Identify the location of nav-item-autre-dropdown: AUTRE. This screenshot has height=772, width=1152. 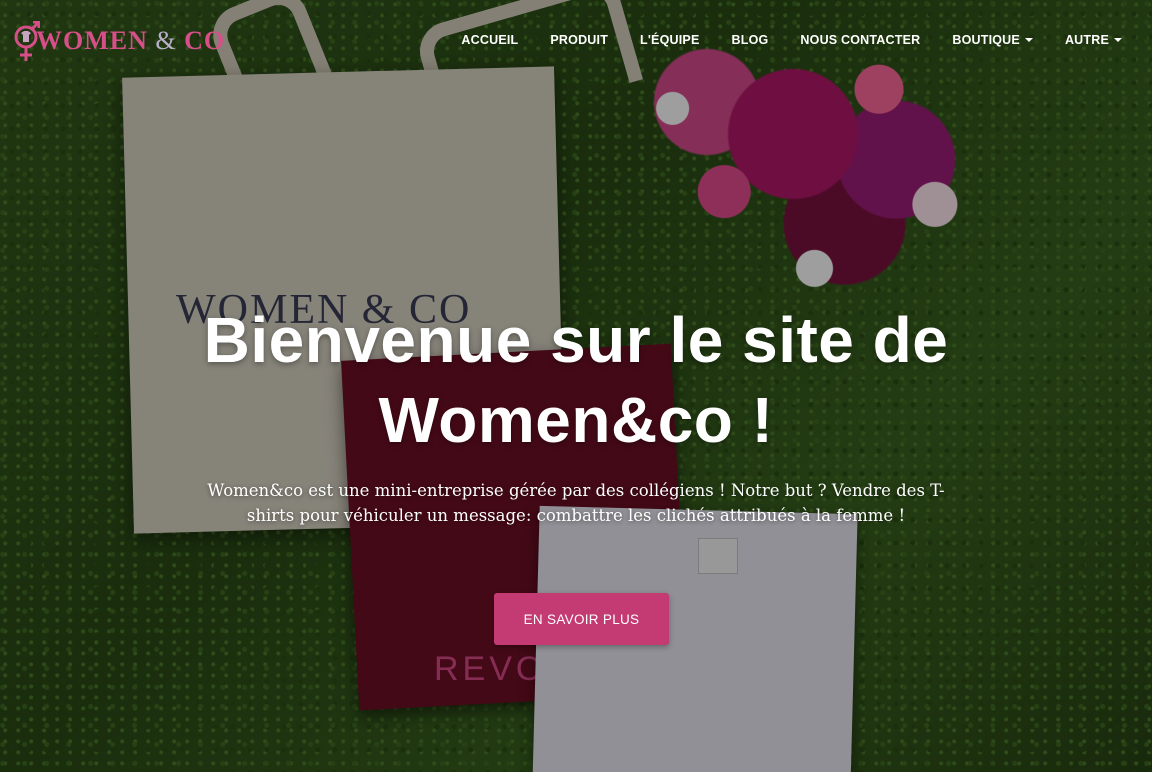
(1093, 40).